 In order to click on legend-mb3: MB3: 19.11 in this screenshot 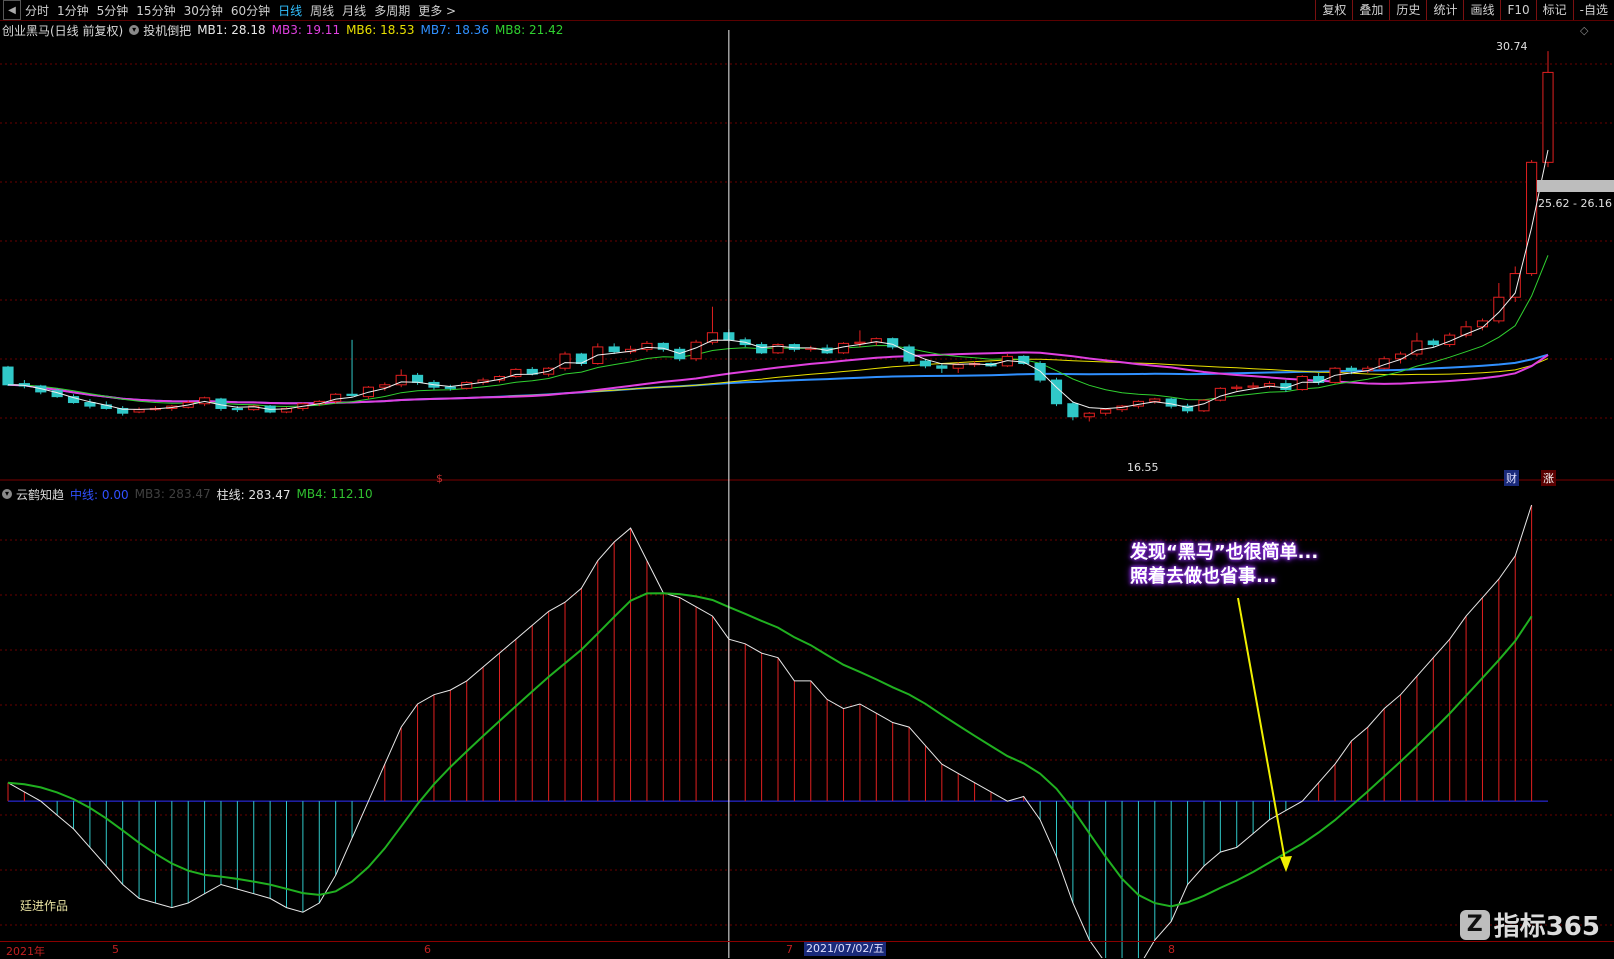, I will do `click(306, 30)`.